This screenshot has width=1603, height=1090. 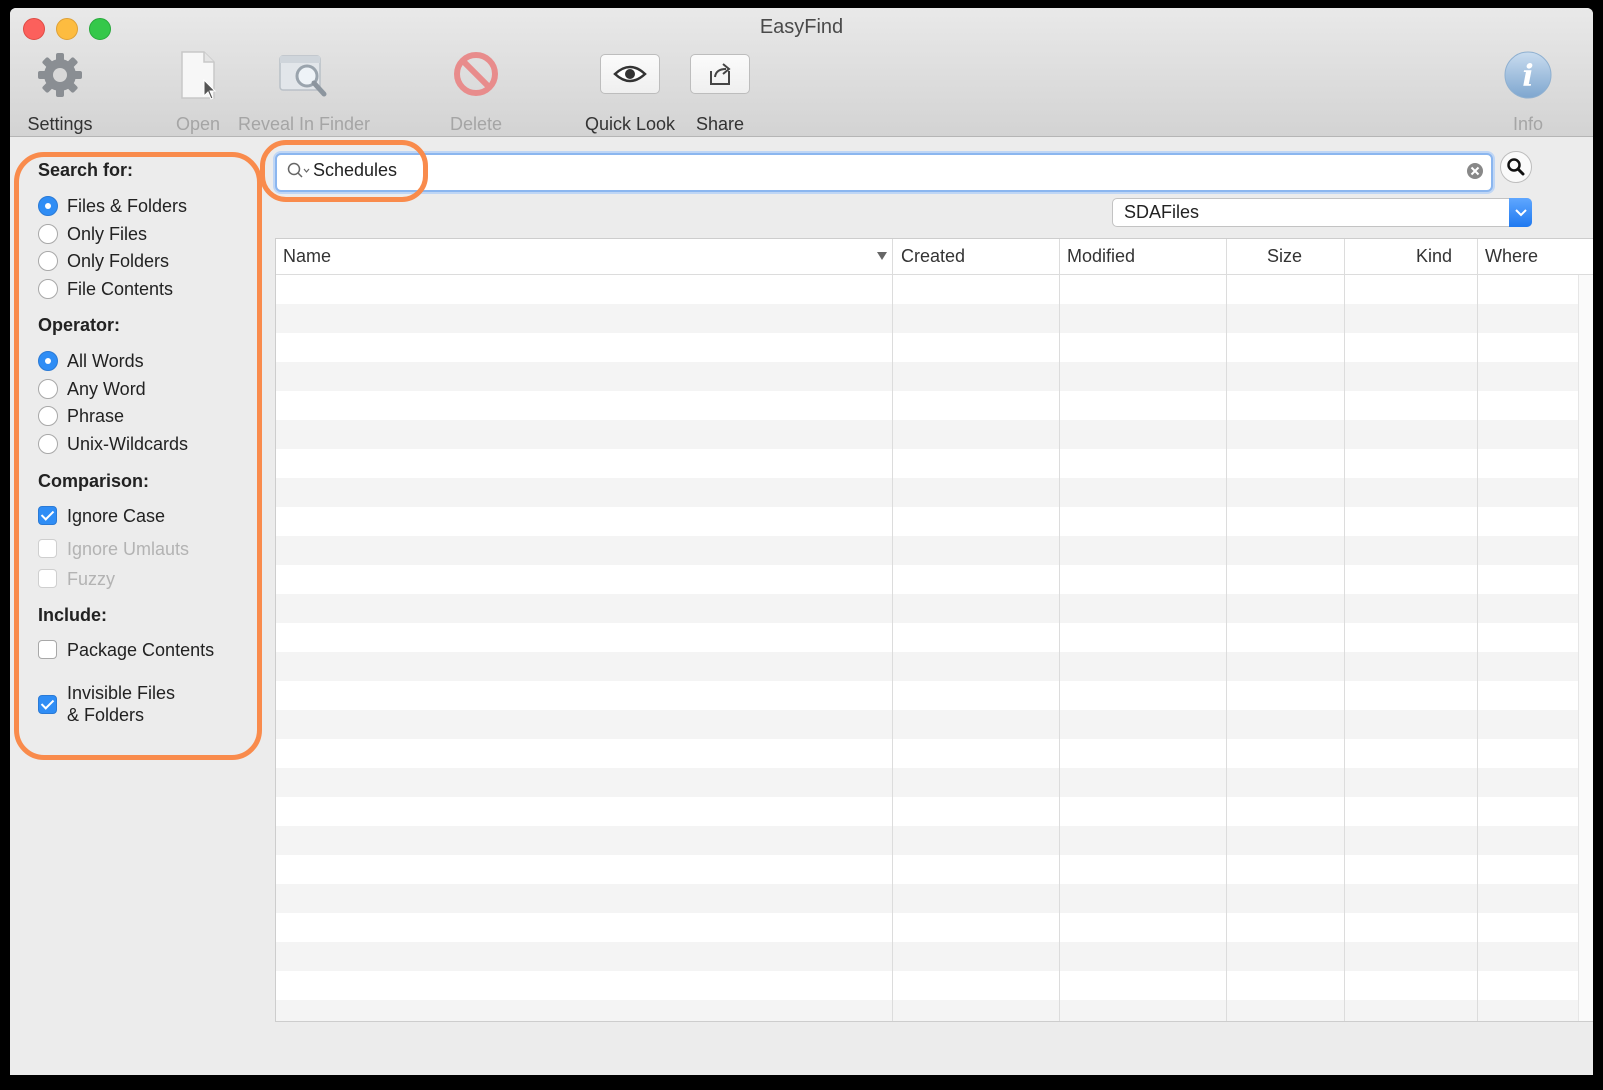 I want to click on column-kind: Kind, so click(x=1434, y=256).